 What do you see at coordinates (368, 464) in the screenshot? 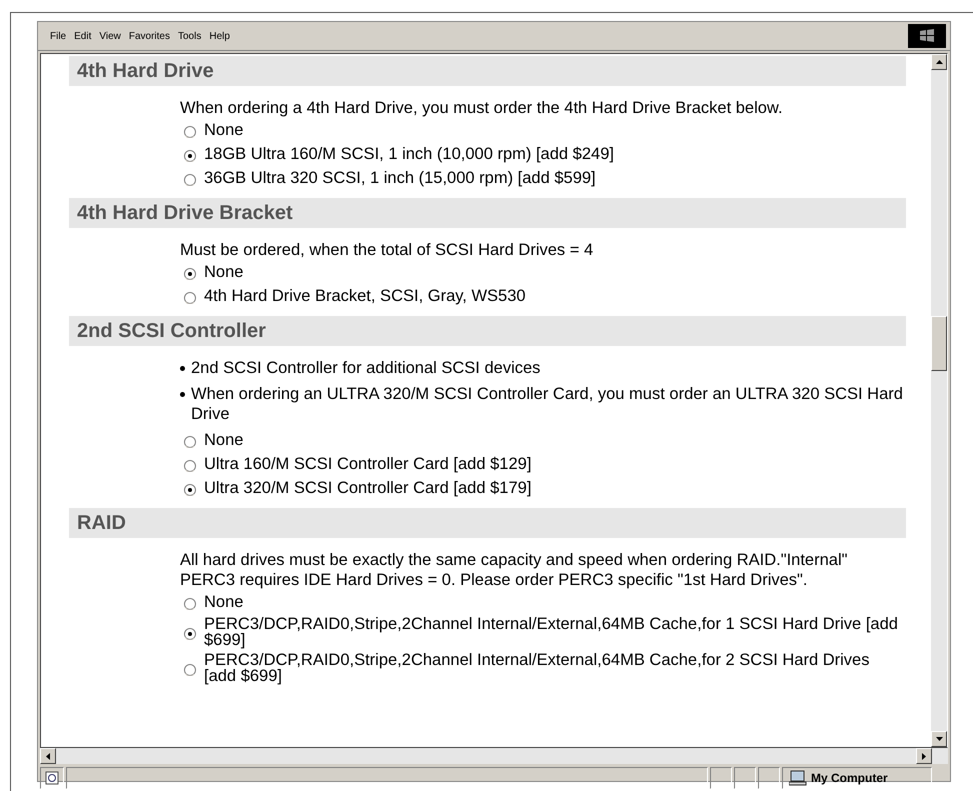
I see `option-label: Ultra 160/M SCSI Controller Card [add $129]` at bounding box center [368, 464].